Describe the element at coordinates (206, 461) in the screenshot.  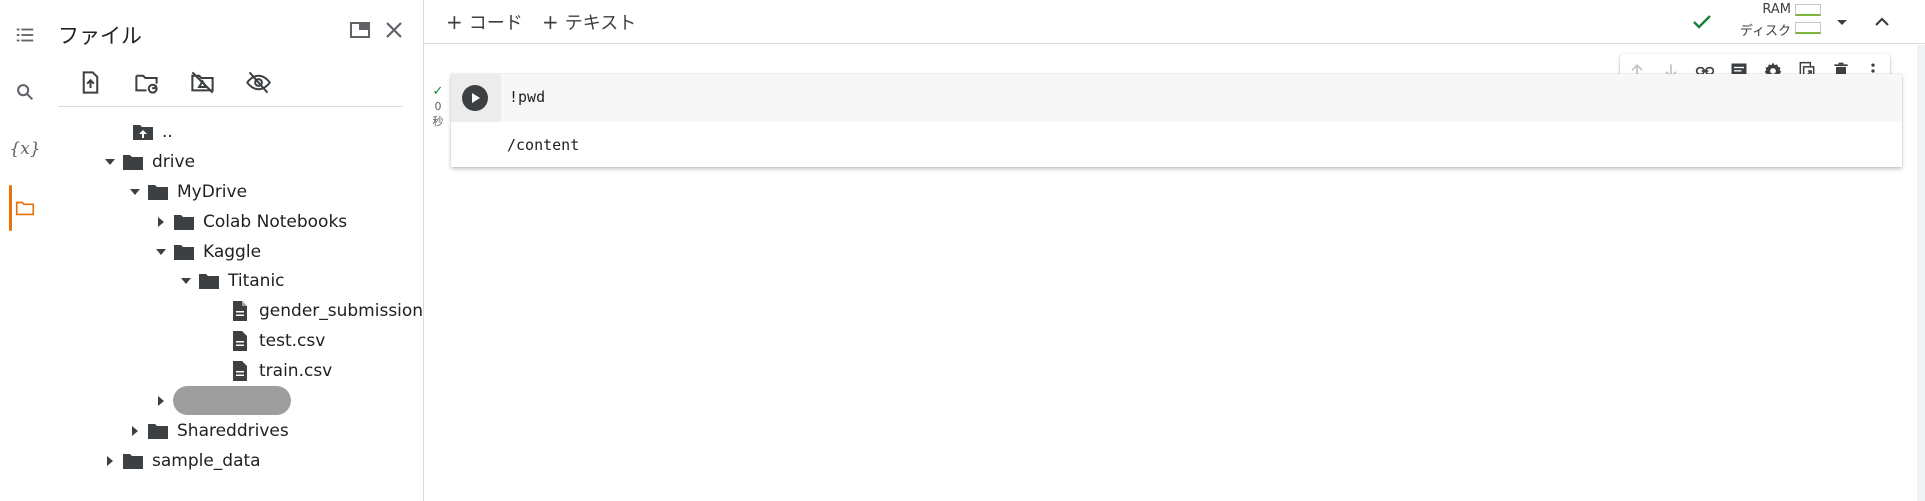
I see `tree-item-label: sample_data` at that location.